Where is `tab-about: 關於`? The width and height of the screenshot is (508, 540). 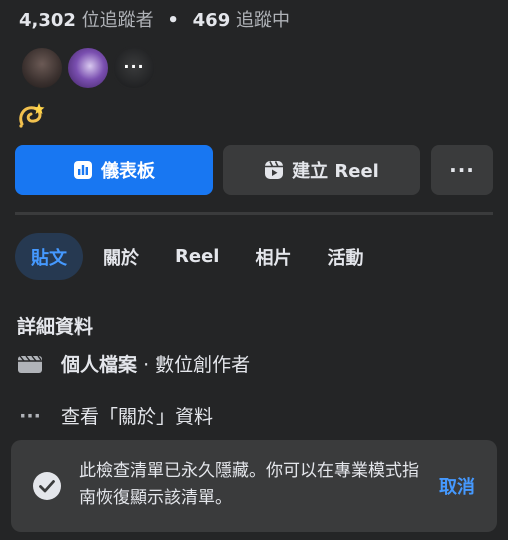 tab-about: 關於 is located at coordinates (121, 256).